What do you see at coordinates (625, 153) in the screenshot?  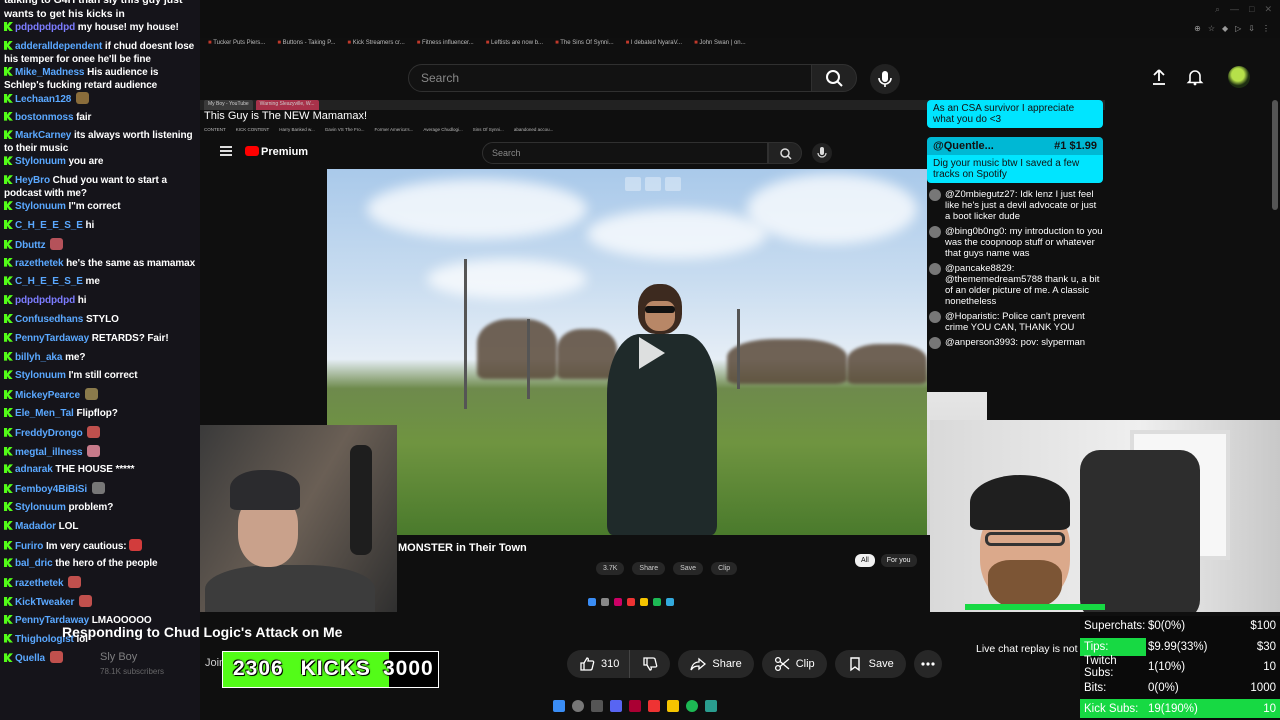 I see `inner-search-input: Search` at bounding box center [625, 153].